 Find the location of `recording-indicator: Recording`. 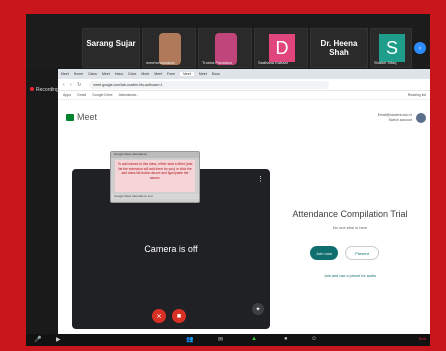

recording-indicator: Recording is located at coordinates (44, 90).